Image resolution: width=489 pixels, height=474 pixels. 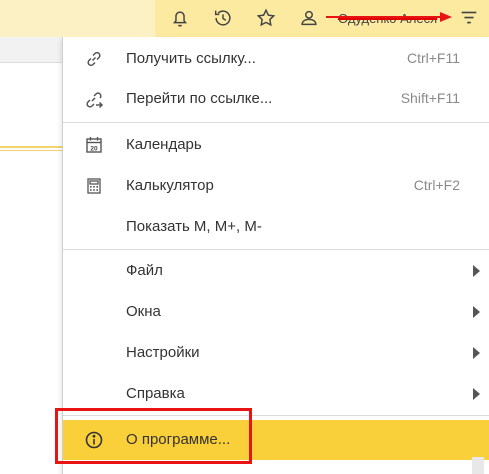 I want to click on menu-item-shortcut: Shift+F11, so click(x=430, y=98).